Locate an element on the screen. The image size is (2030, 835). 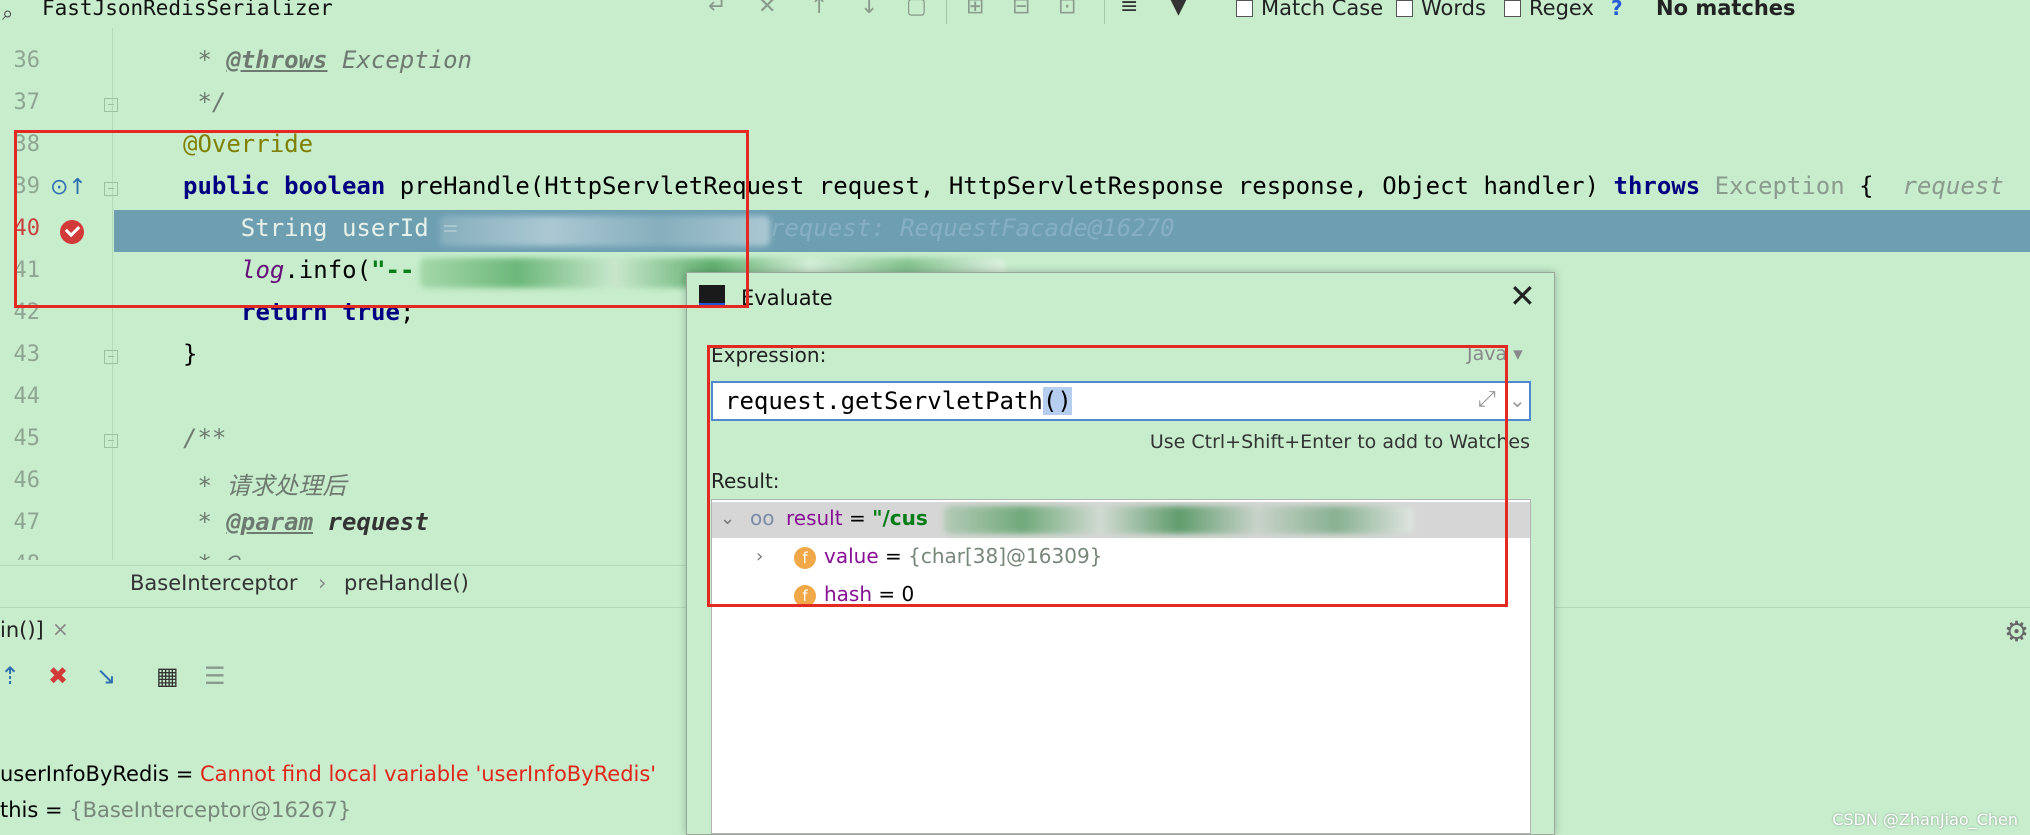
run-to-cursor-icon: ↘ is located at coordinates (106, 676).